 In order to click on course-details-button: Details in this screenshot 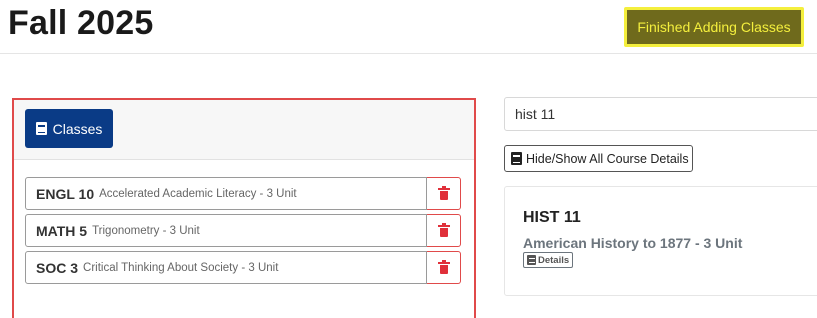, I will do `click(548, 260)`.